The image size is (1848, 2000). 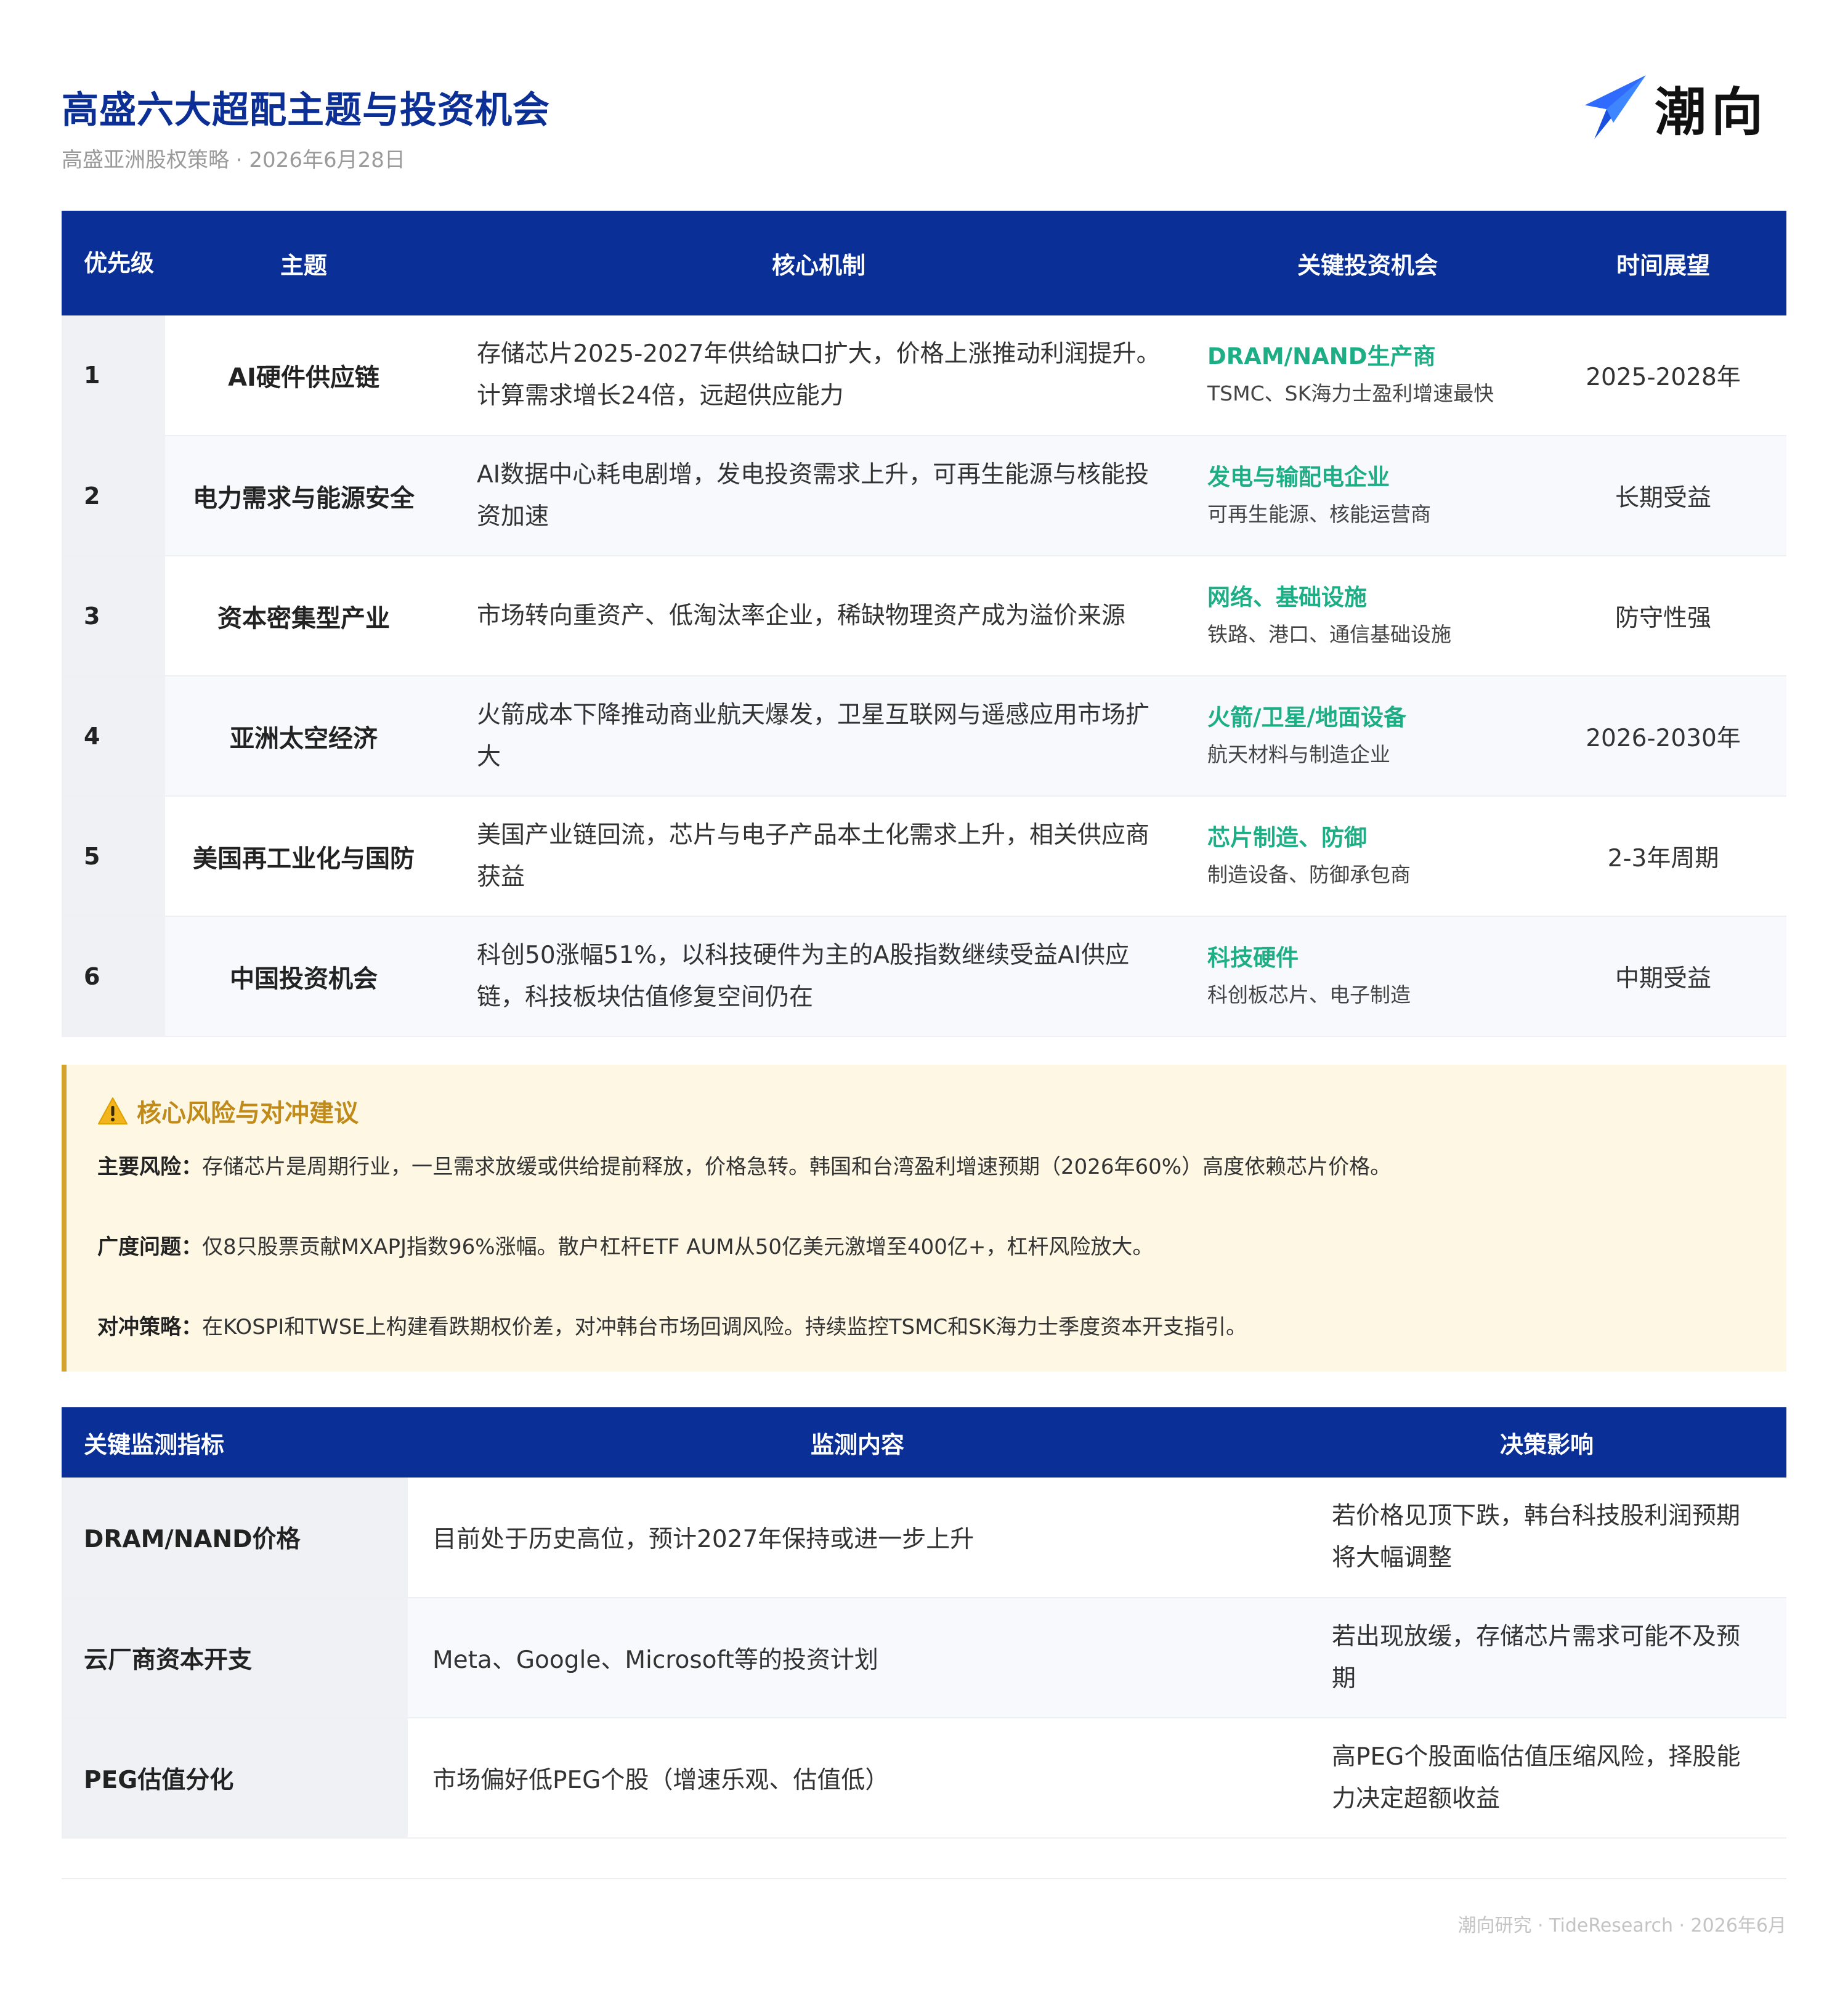 I want to click on impact-cell: 高PEG个股面临估值压缩风险，择股能力决定超额收益, so click(x=1546, y=1778).